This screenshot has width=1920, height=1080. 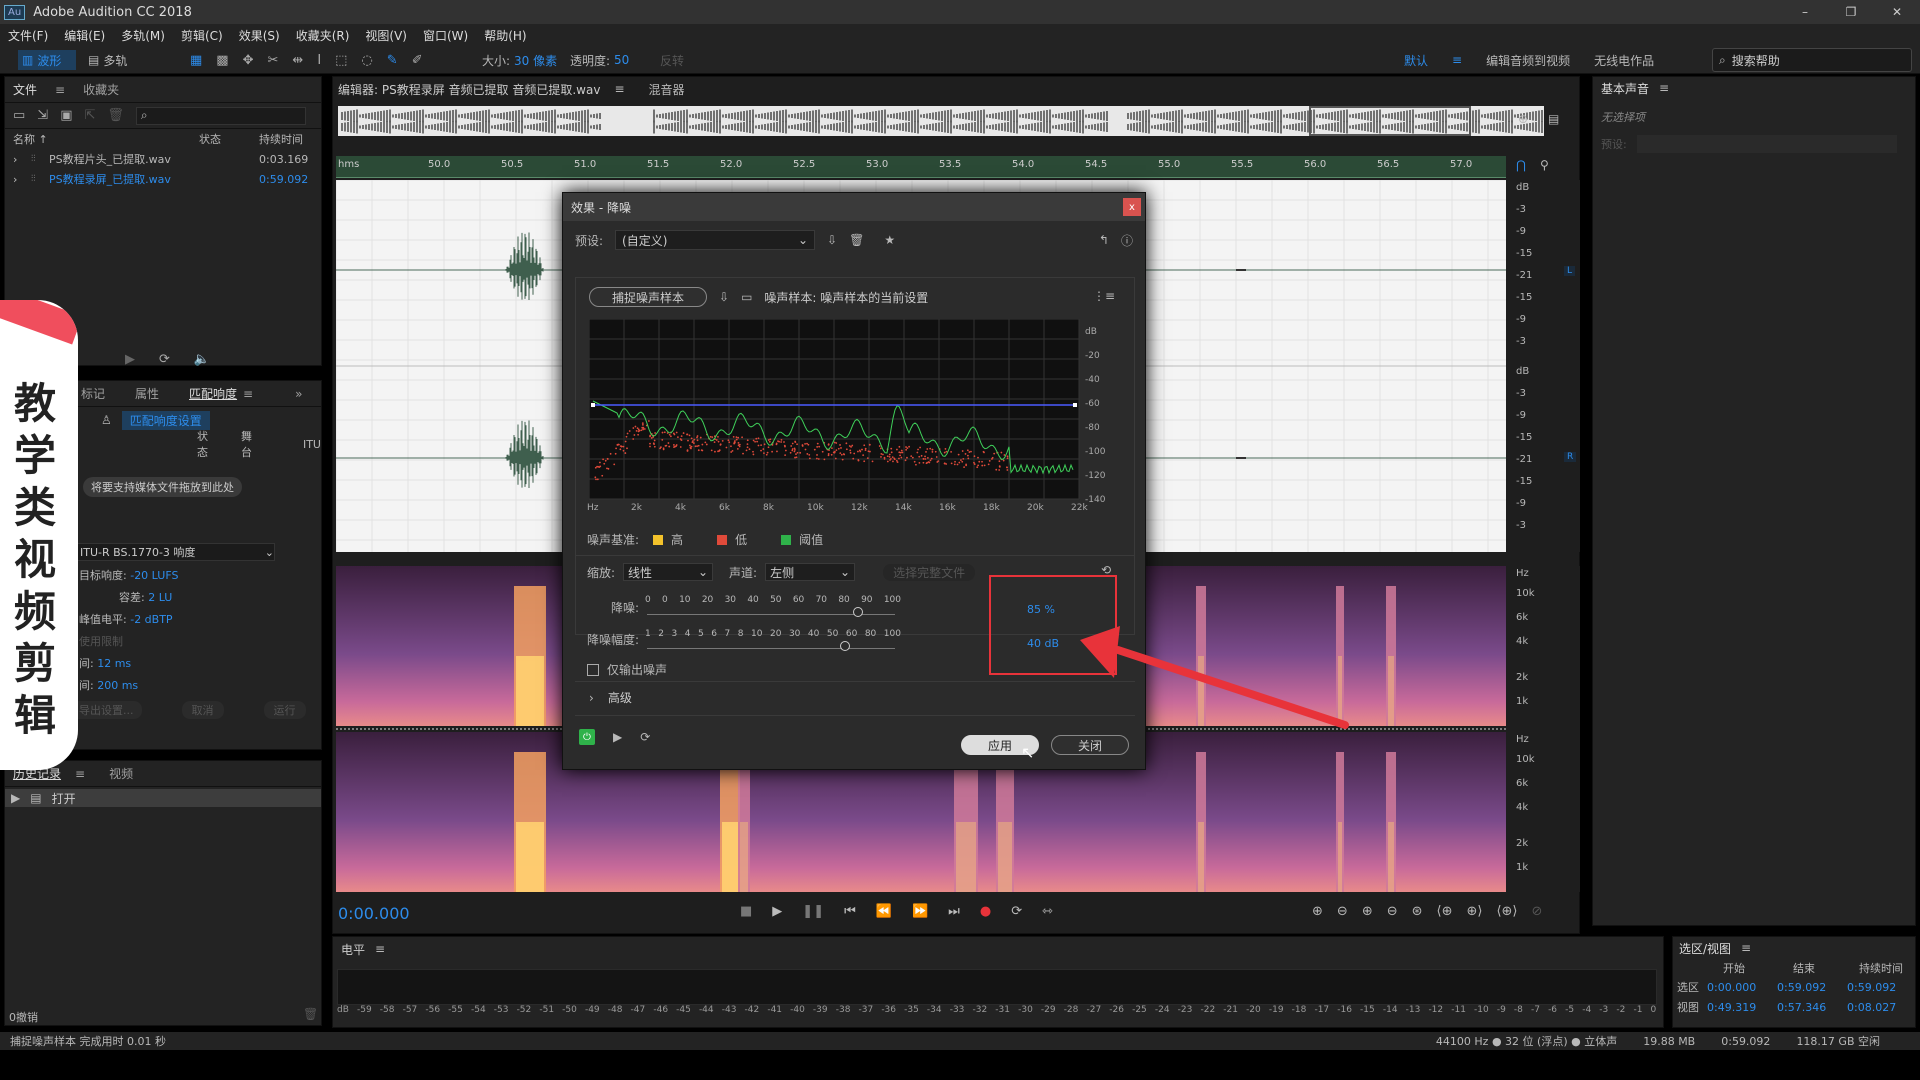 I want to click on snap-icon: ⋂, so click(x=1521, y=165).